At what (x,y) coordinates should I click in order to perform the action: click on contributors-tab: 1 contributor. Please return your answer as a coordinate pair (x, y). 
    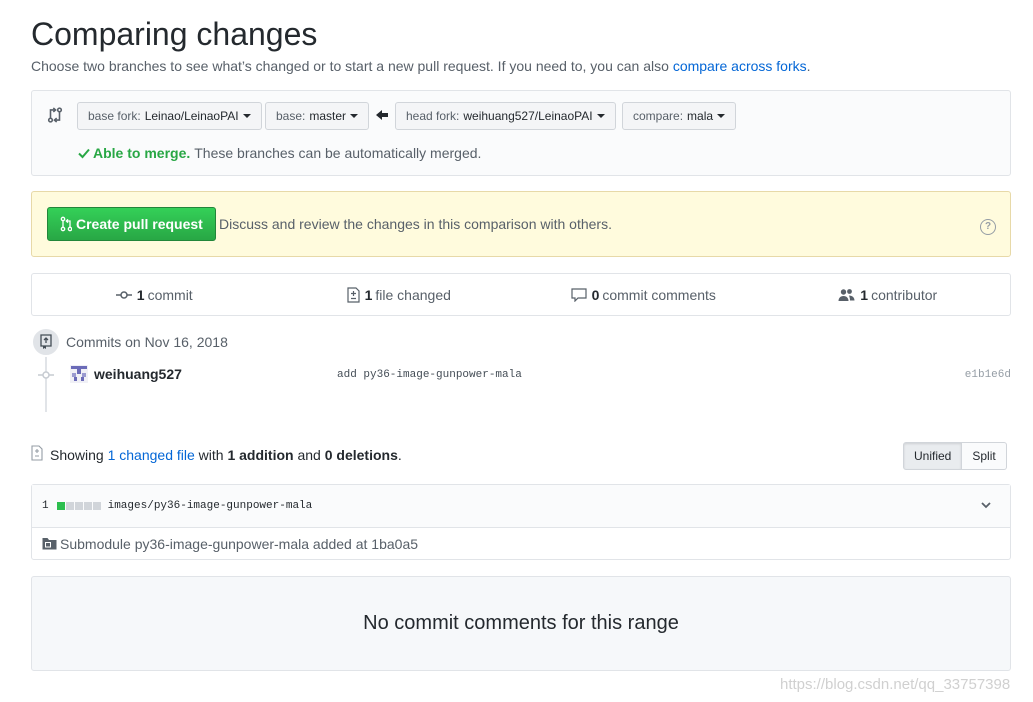
    Looking at the image, I should click on (888, 294).